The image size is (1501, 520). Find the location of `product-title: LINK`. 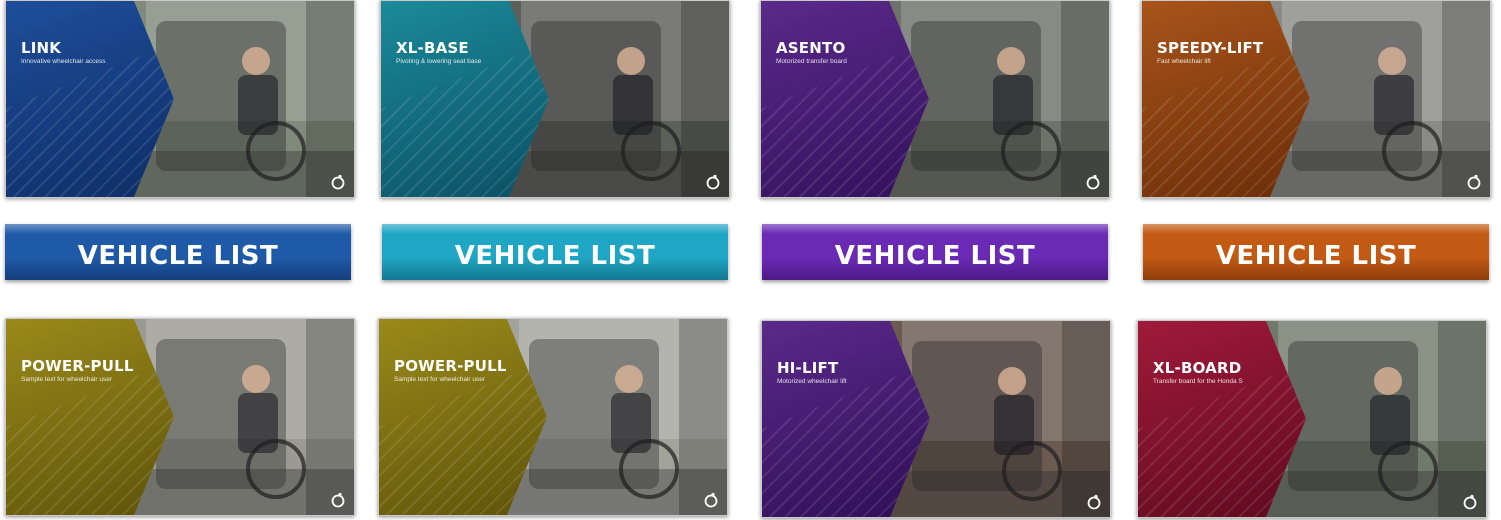

product-title: LINK is located at coordinates (41, 48).